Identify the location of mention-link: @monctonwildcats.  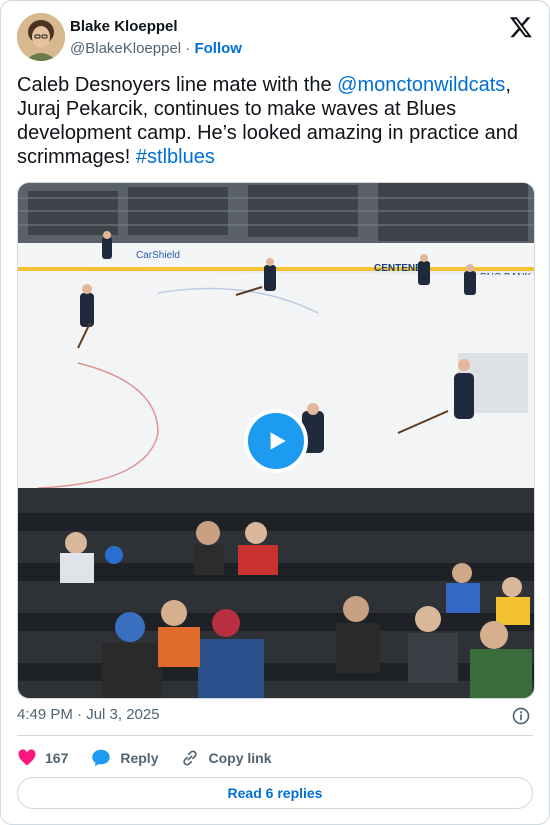
(421, 85).